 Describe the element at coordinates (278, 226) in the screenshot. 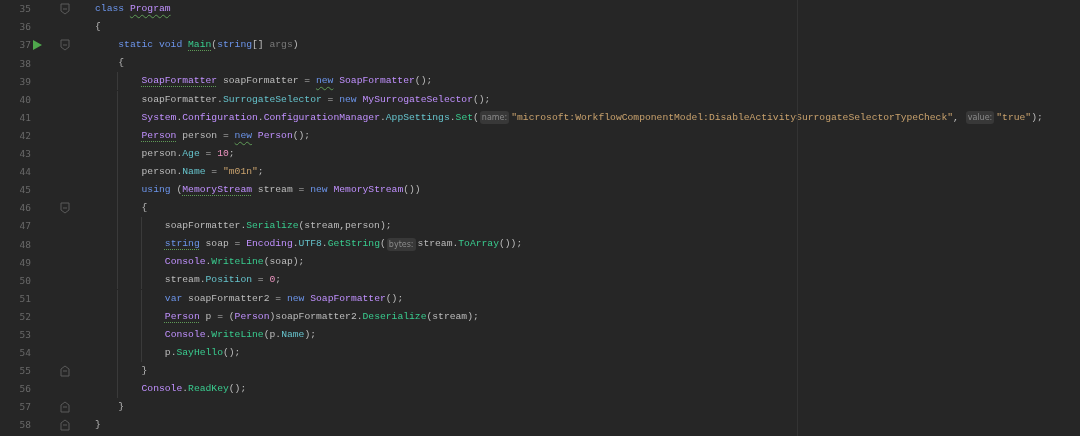

I see `code-line: soapFormatter.Serialize(stream,person);` at that location.